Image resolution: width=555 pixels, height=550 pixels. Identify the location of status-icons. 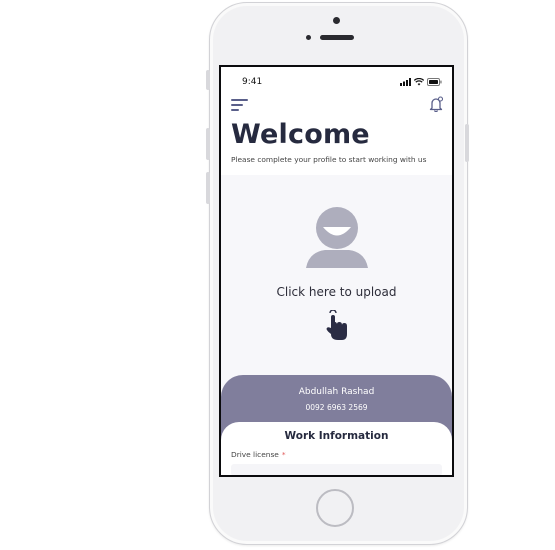
(421, 82).